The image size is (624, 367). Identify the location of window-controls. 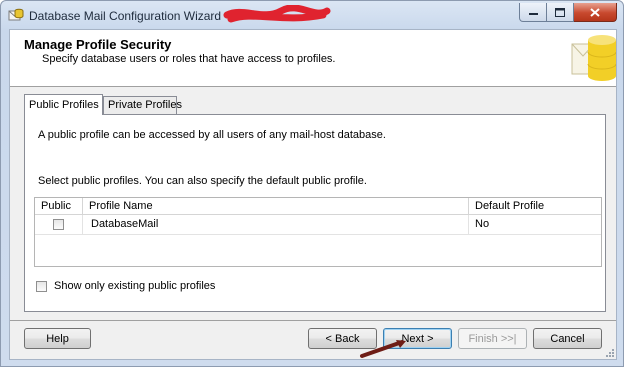
(568, 12).